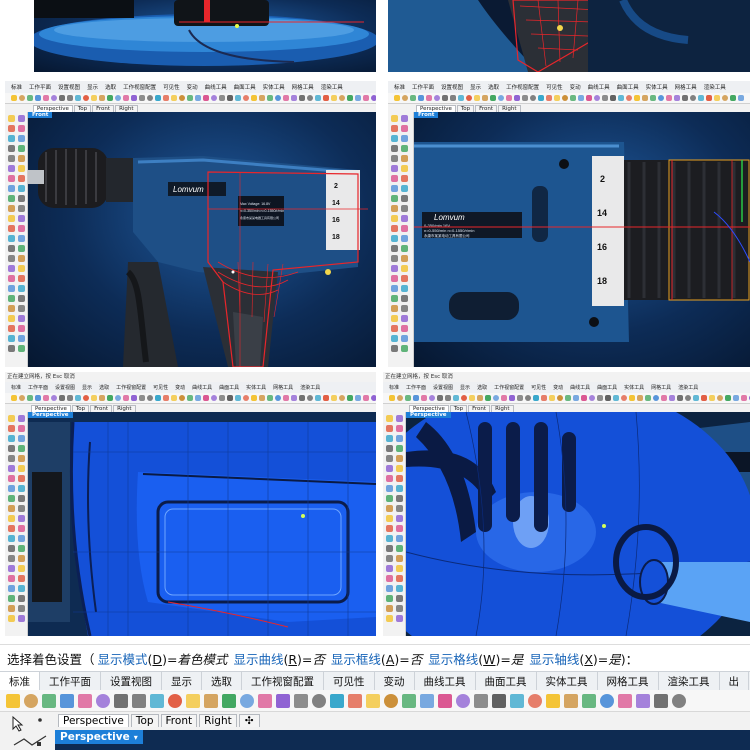 This screenshot has width=750, height=750. I want to click on bottom-viewport-tab-top: Top, so click(144, 720).